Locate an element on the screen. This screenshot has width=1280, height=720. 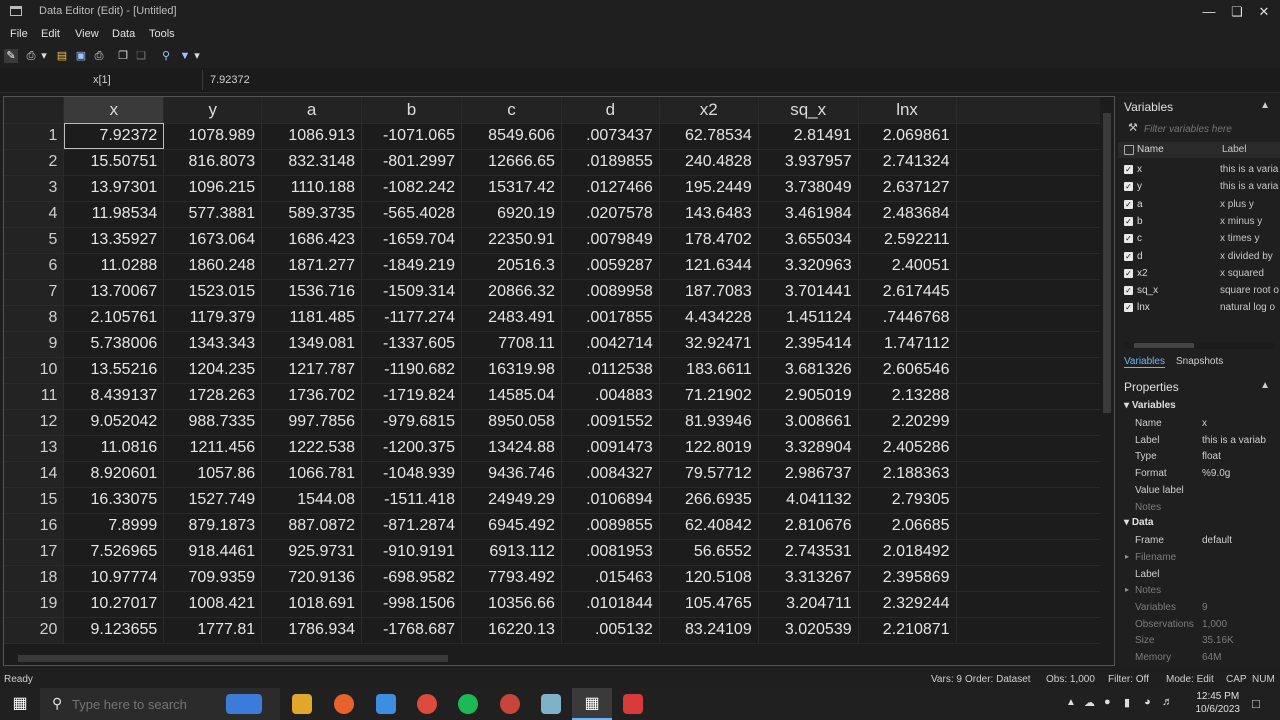
data-cell: 7708.11 is located at coordinates (511, 344).